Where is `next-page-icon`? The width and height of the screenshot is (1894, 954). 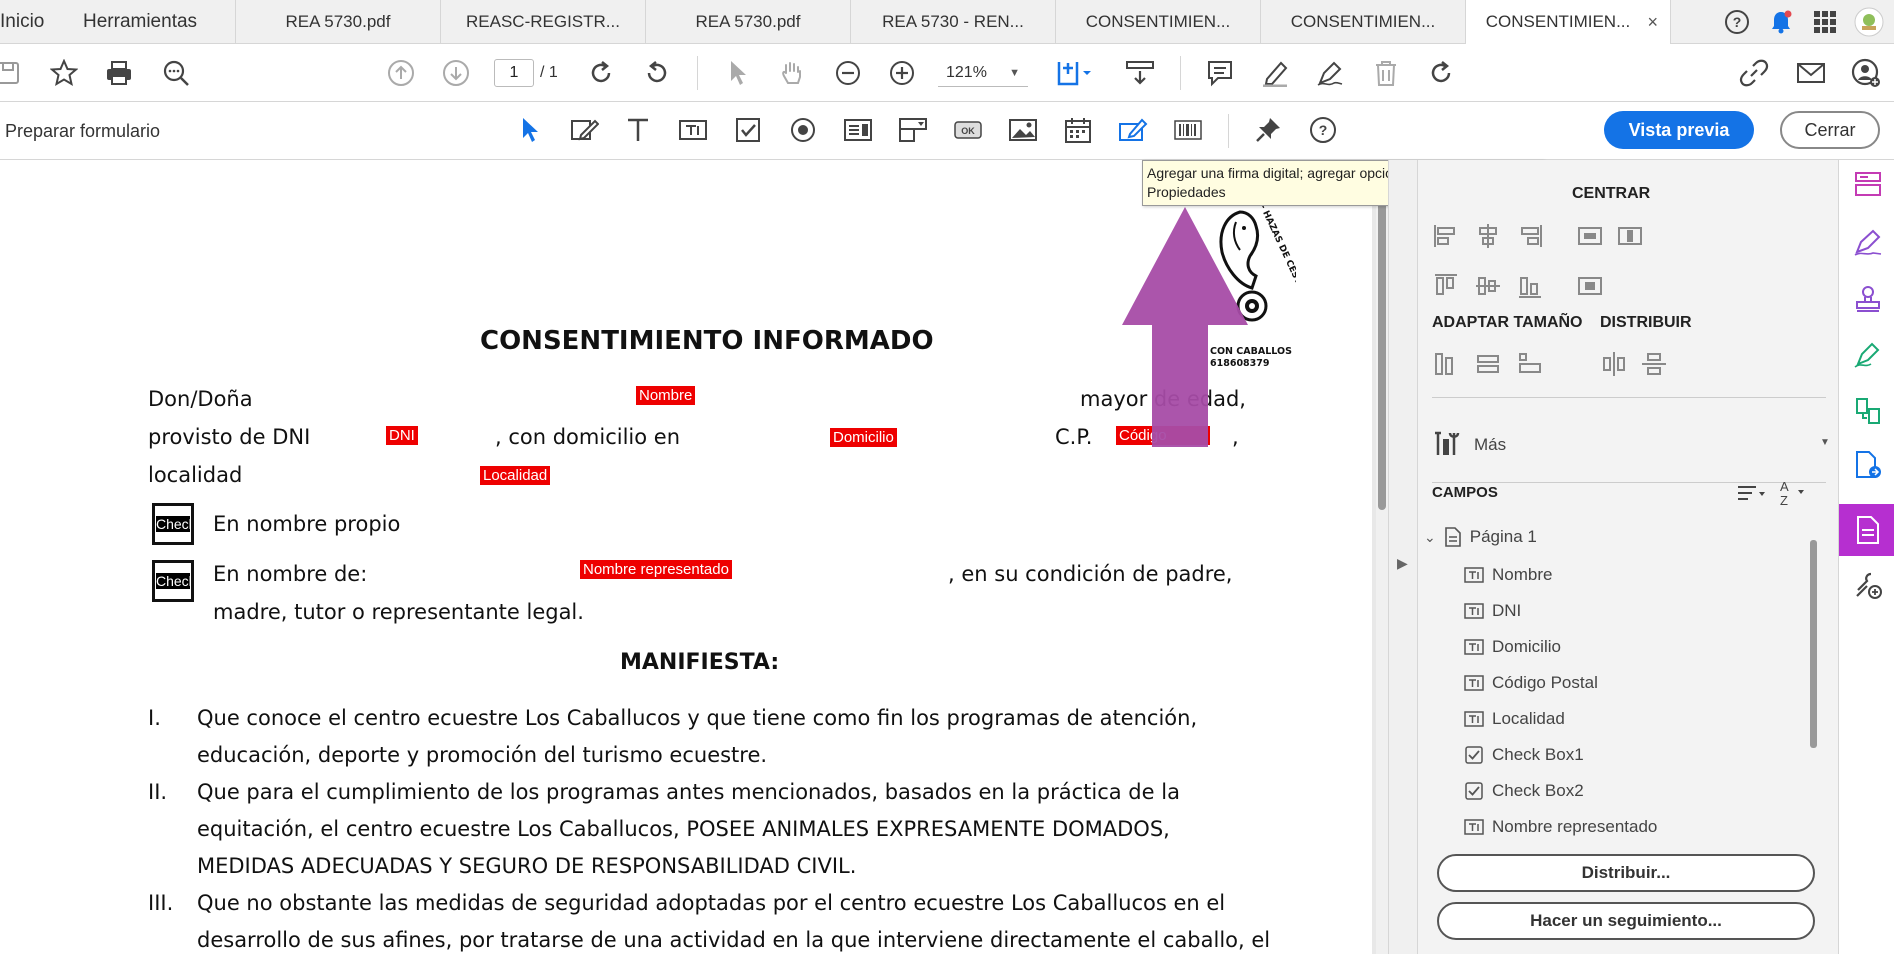
next-page-icon is located at coordinates (456, 73).